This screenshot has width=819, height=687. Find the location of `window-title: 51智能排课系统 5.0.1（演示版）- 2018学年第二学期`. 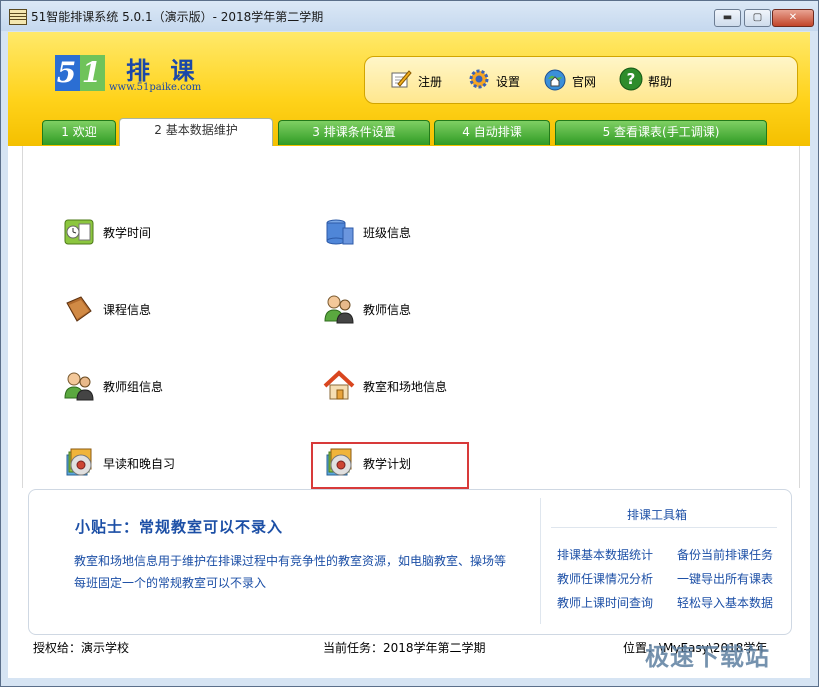

window-title: 51智能排课系统 5.0.1（演示版）- 2018学年第二学期 is located at coordinates (177, 17).